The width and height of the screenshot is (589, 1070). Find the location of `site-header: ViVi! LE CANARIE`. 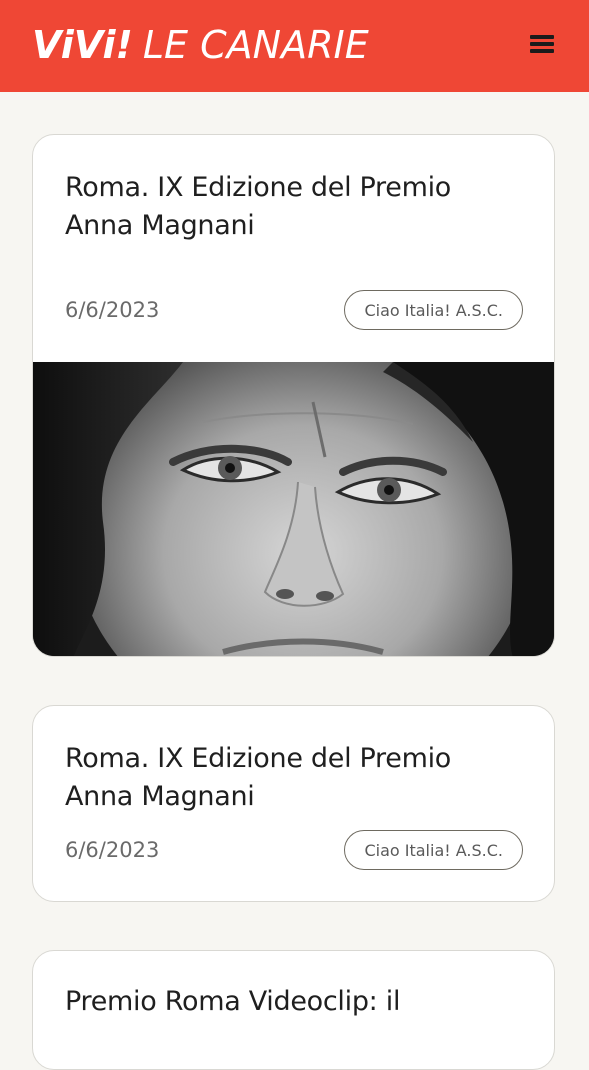

site-header: ViVi! LE CANARIE is located at coordinates (294, 46).